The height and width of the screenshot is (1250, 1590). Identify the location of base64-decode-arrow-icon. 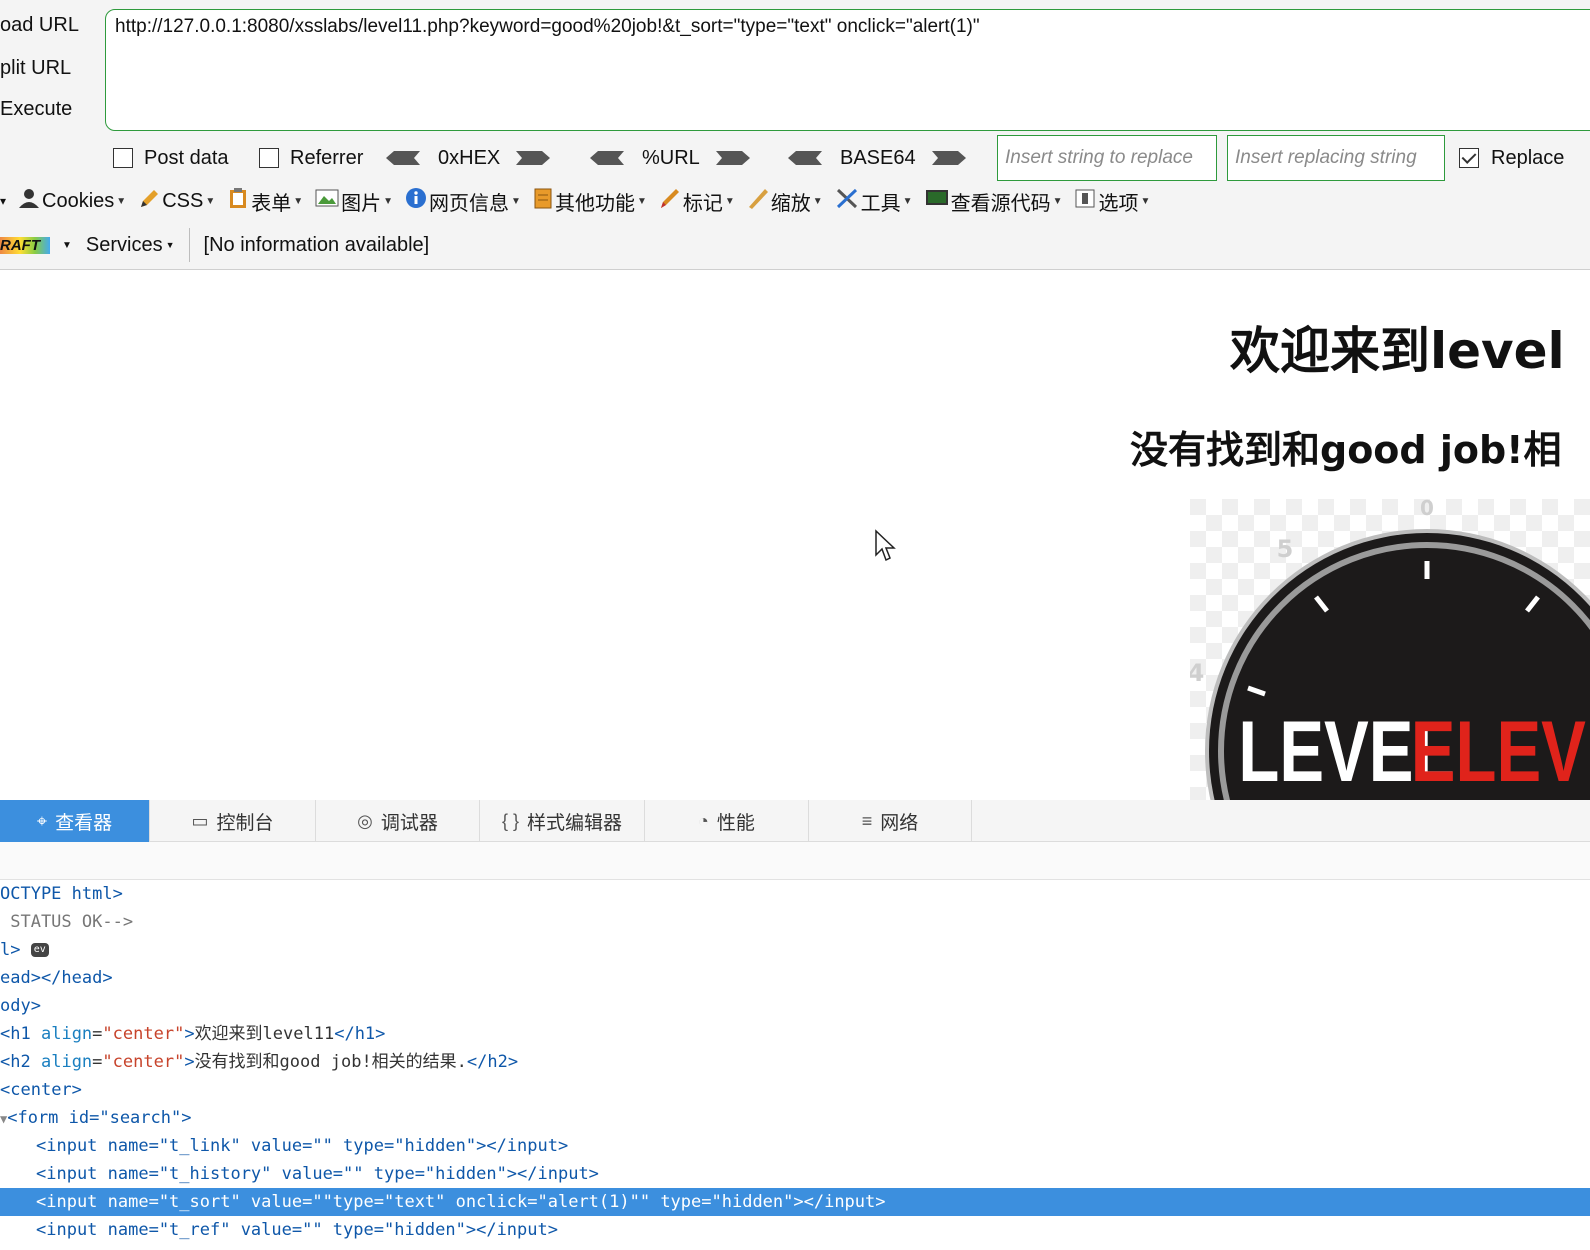
(804, 158).